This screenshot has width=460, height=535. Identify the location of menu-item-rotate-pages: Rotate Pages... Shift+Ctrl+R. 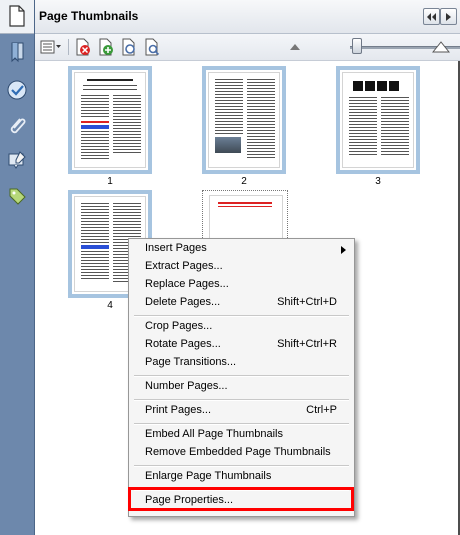
(241, 345).